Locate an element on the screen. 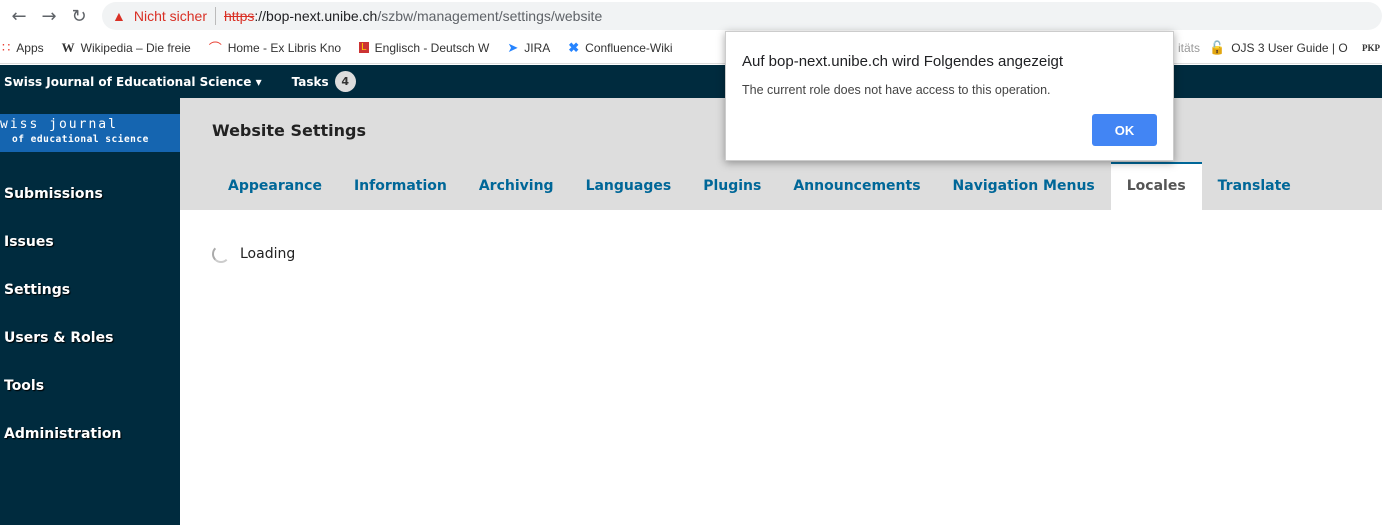 This screenshot has width=1382, height=525. sidebar-item-users-roles: Users & Roles is located at coordinates (90, 354).